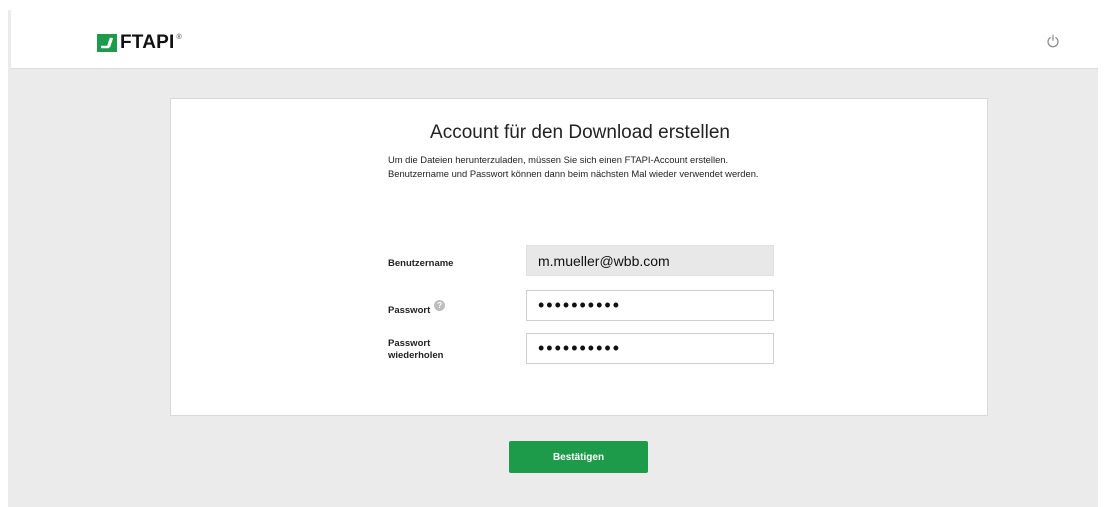 The image size is (1105, 507). What do you see at coordinates (416, 355) in the screenshot?
I see `password-repeat-label-line2: wiederholen` at bounding box center [416, 355].